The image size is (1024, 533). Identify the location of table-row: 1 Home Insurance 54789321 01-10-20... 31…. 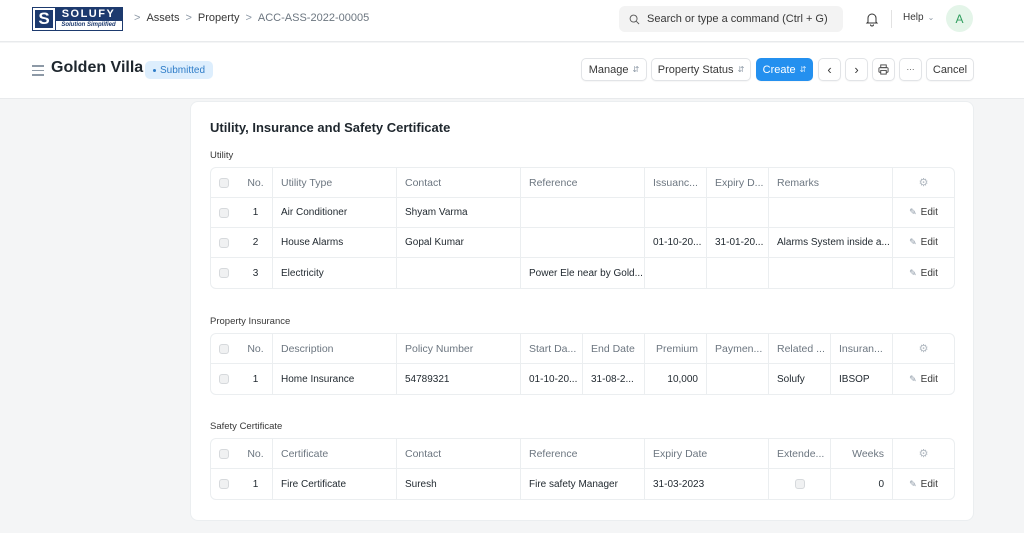
(582, 379).